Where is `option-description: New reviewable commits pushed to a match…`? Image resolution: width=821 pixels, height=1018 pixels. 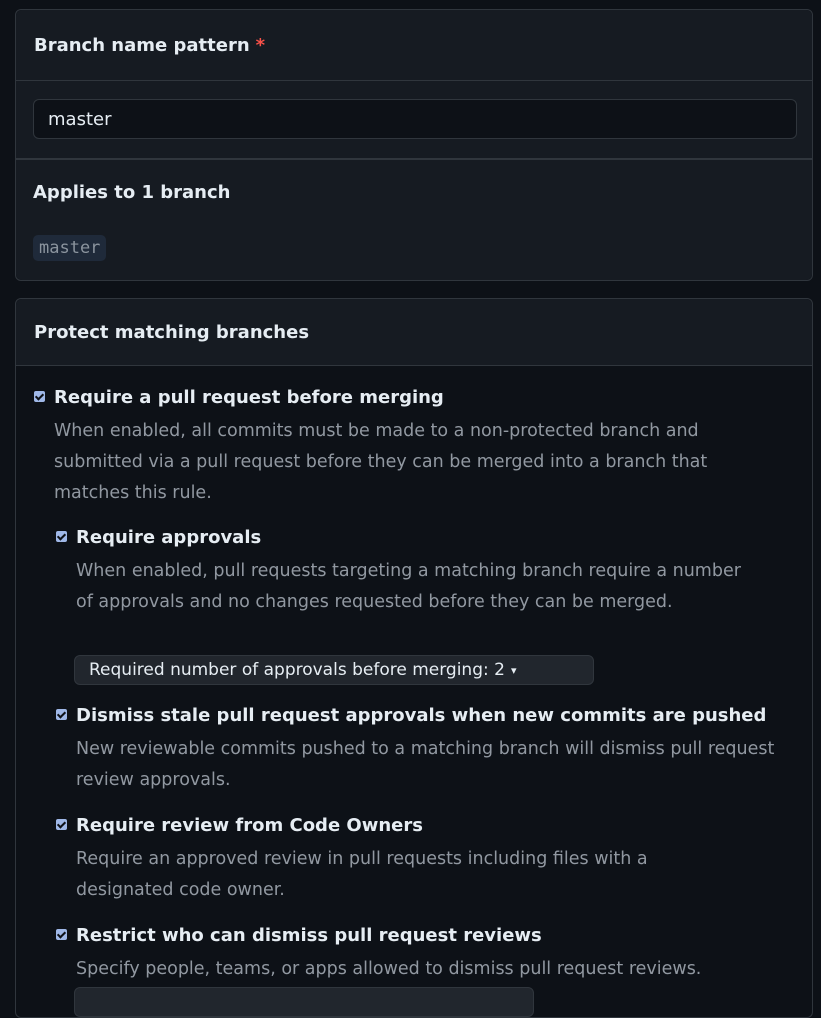
option-description: New reviewable commits pushed to a match… is located at coordinates (425, 764).